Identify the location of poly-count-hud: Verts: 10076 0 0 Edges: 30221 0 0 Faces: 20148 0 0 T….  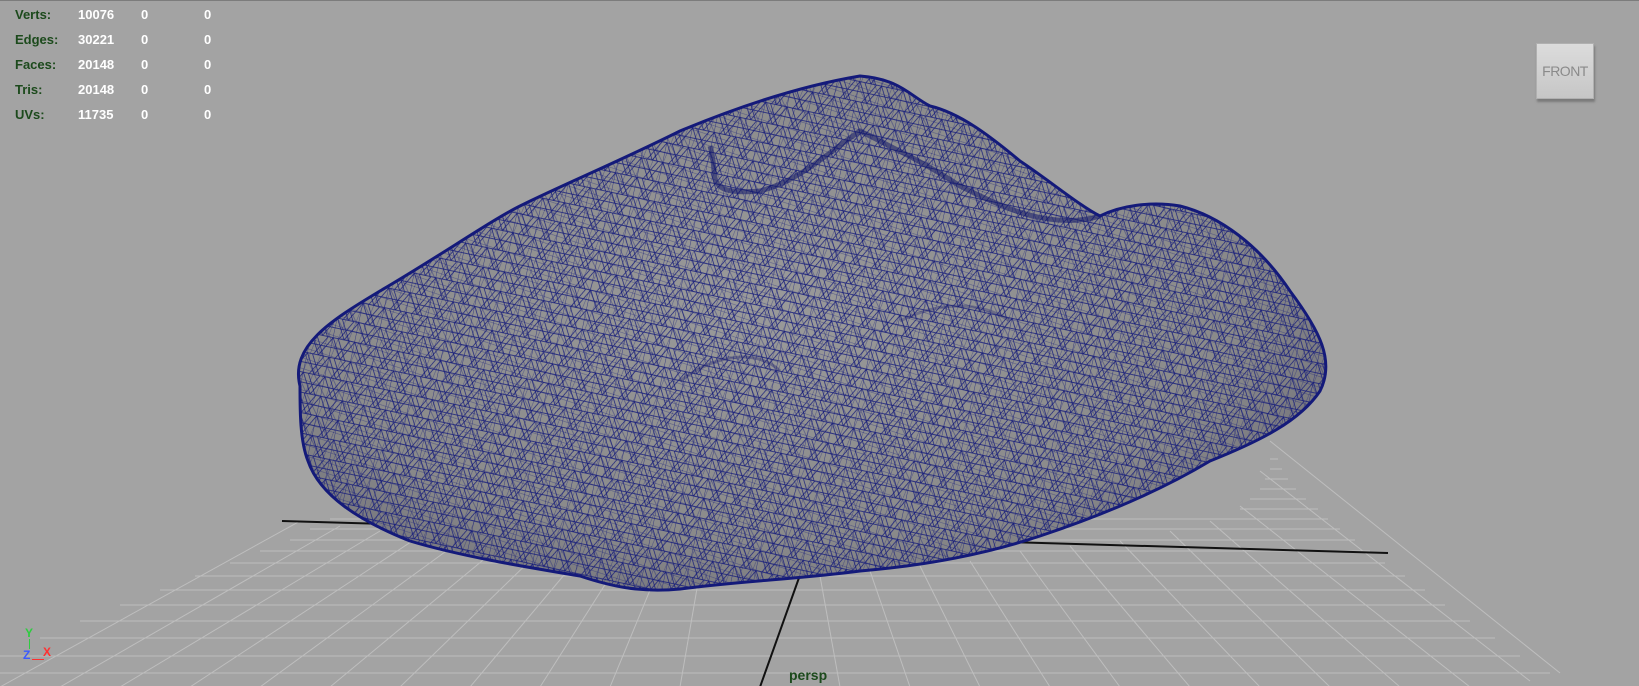
(122, 64).